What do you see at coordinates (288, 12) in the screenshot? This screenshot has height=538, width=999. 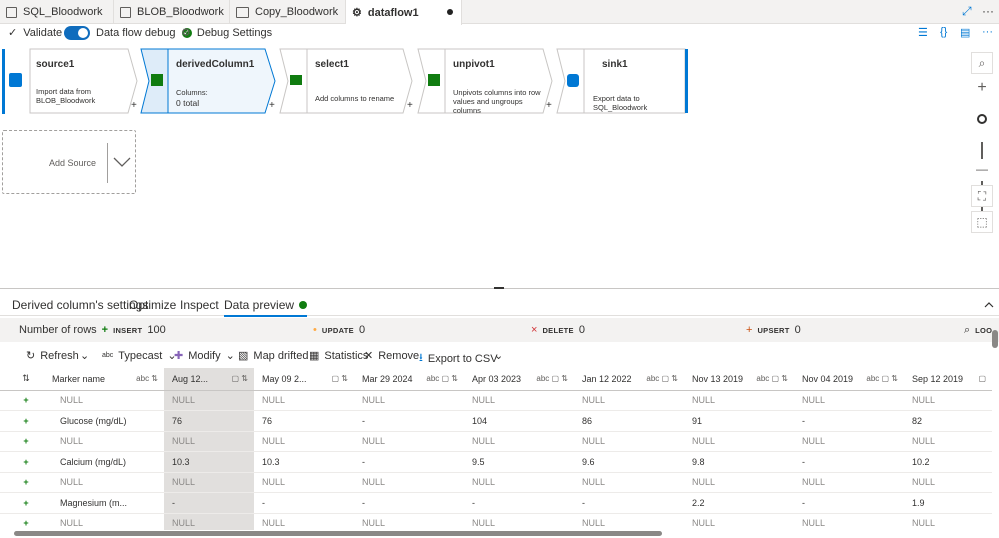 I see `tab-copy-bloodwork: Copy_Bloodwork` at bounding box center [288, 12].